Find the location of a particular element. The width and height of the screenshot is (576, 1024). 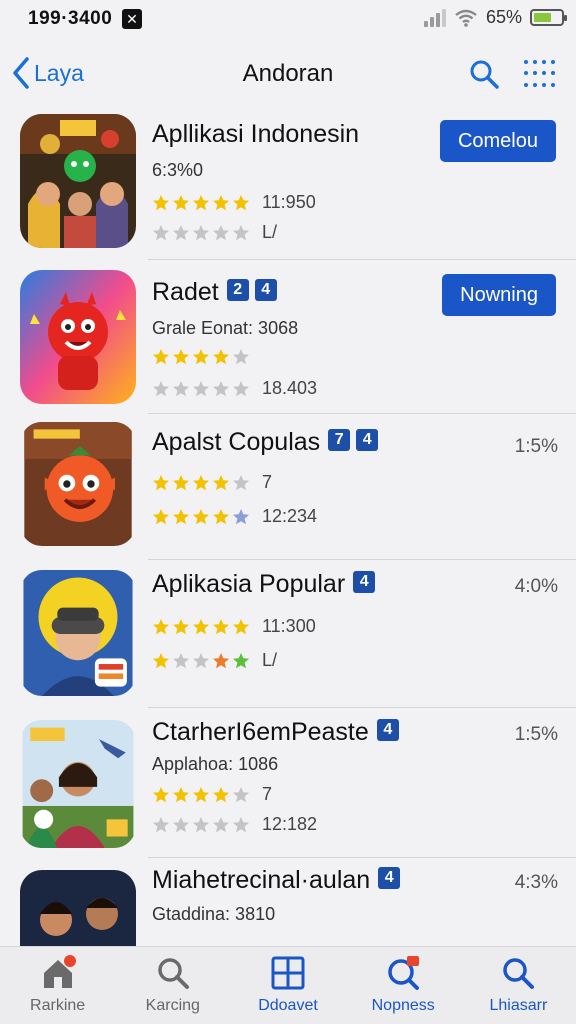

secondary-rating-line: 12:234 is located at coordinates (234, 516).